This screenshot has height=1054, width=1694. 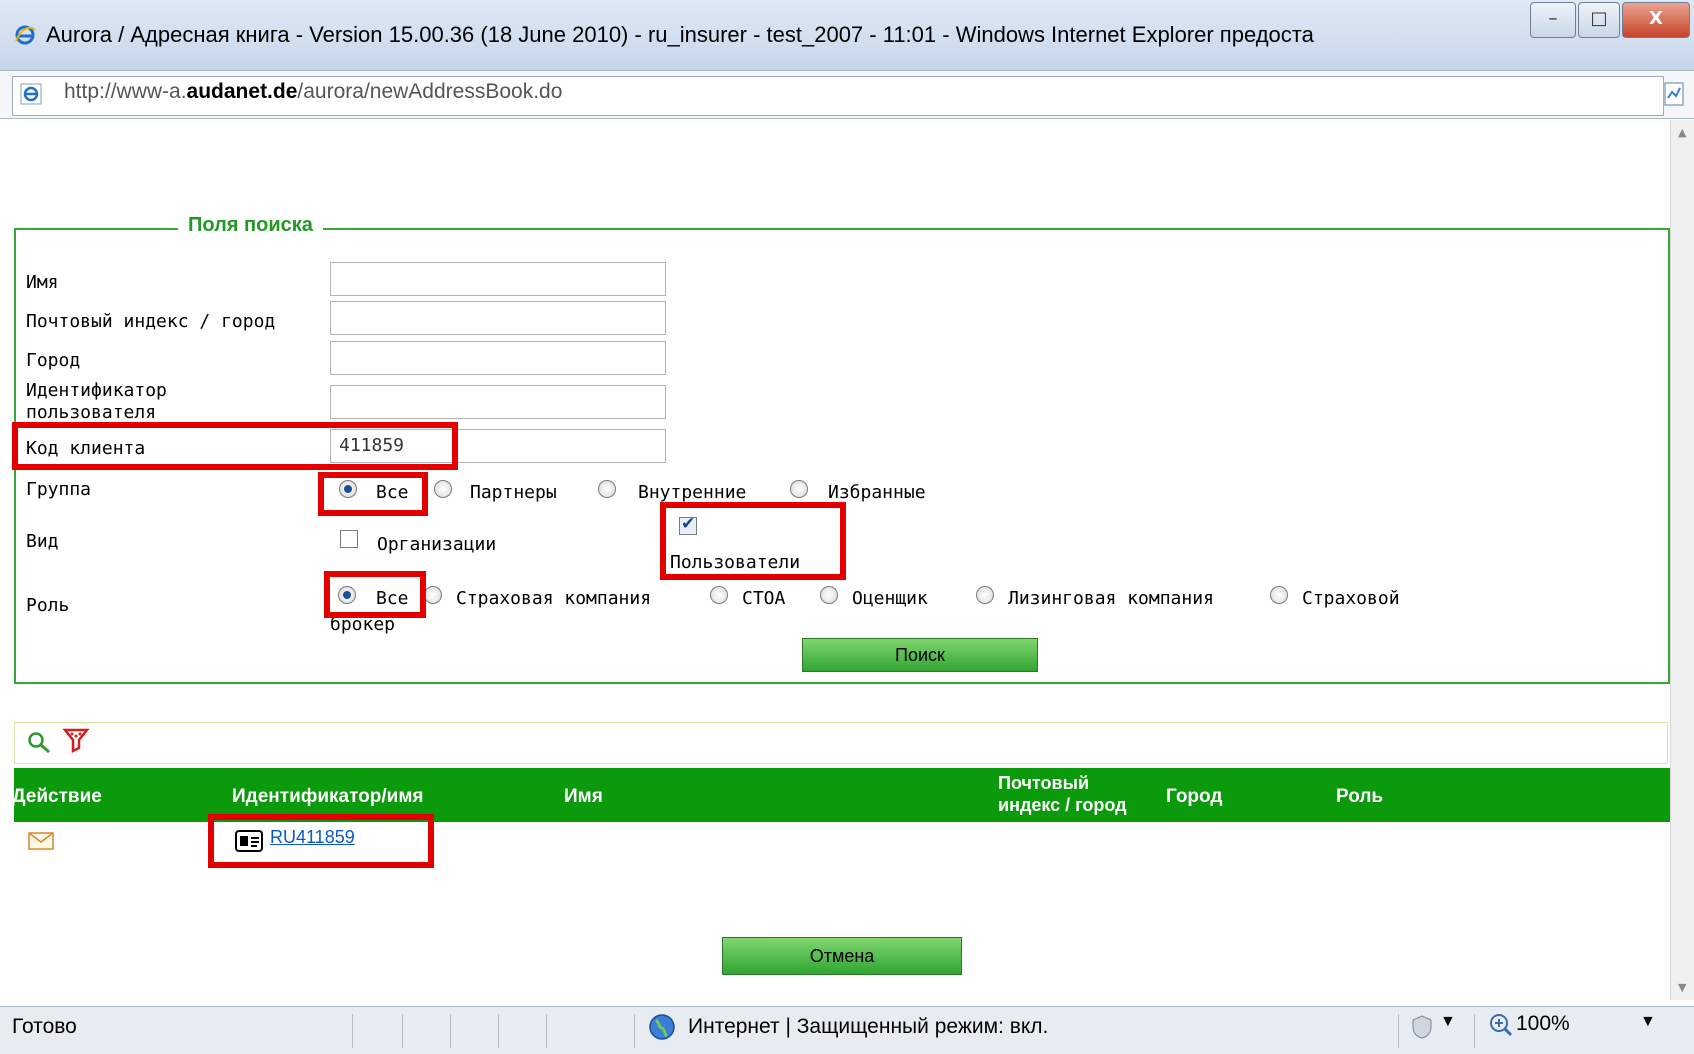 I want to click on search-legend: Поля поиска, so click(x=250, y=225).